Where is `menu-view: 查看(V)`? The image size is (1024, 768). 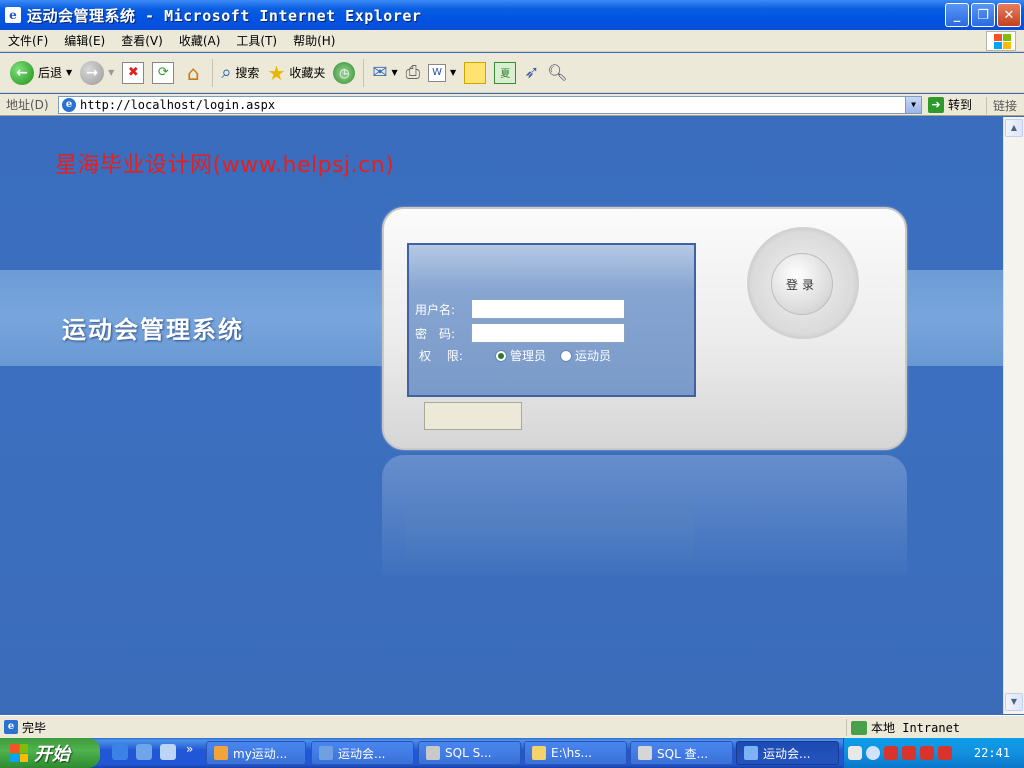
menu-view: 查看(V) is located at coordinates (142, 40).